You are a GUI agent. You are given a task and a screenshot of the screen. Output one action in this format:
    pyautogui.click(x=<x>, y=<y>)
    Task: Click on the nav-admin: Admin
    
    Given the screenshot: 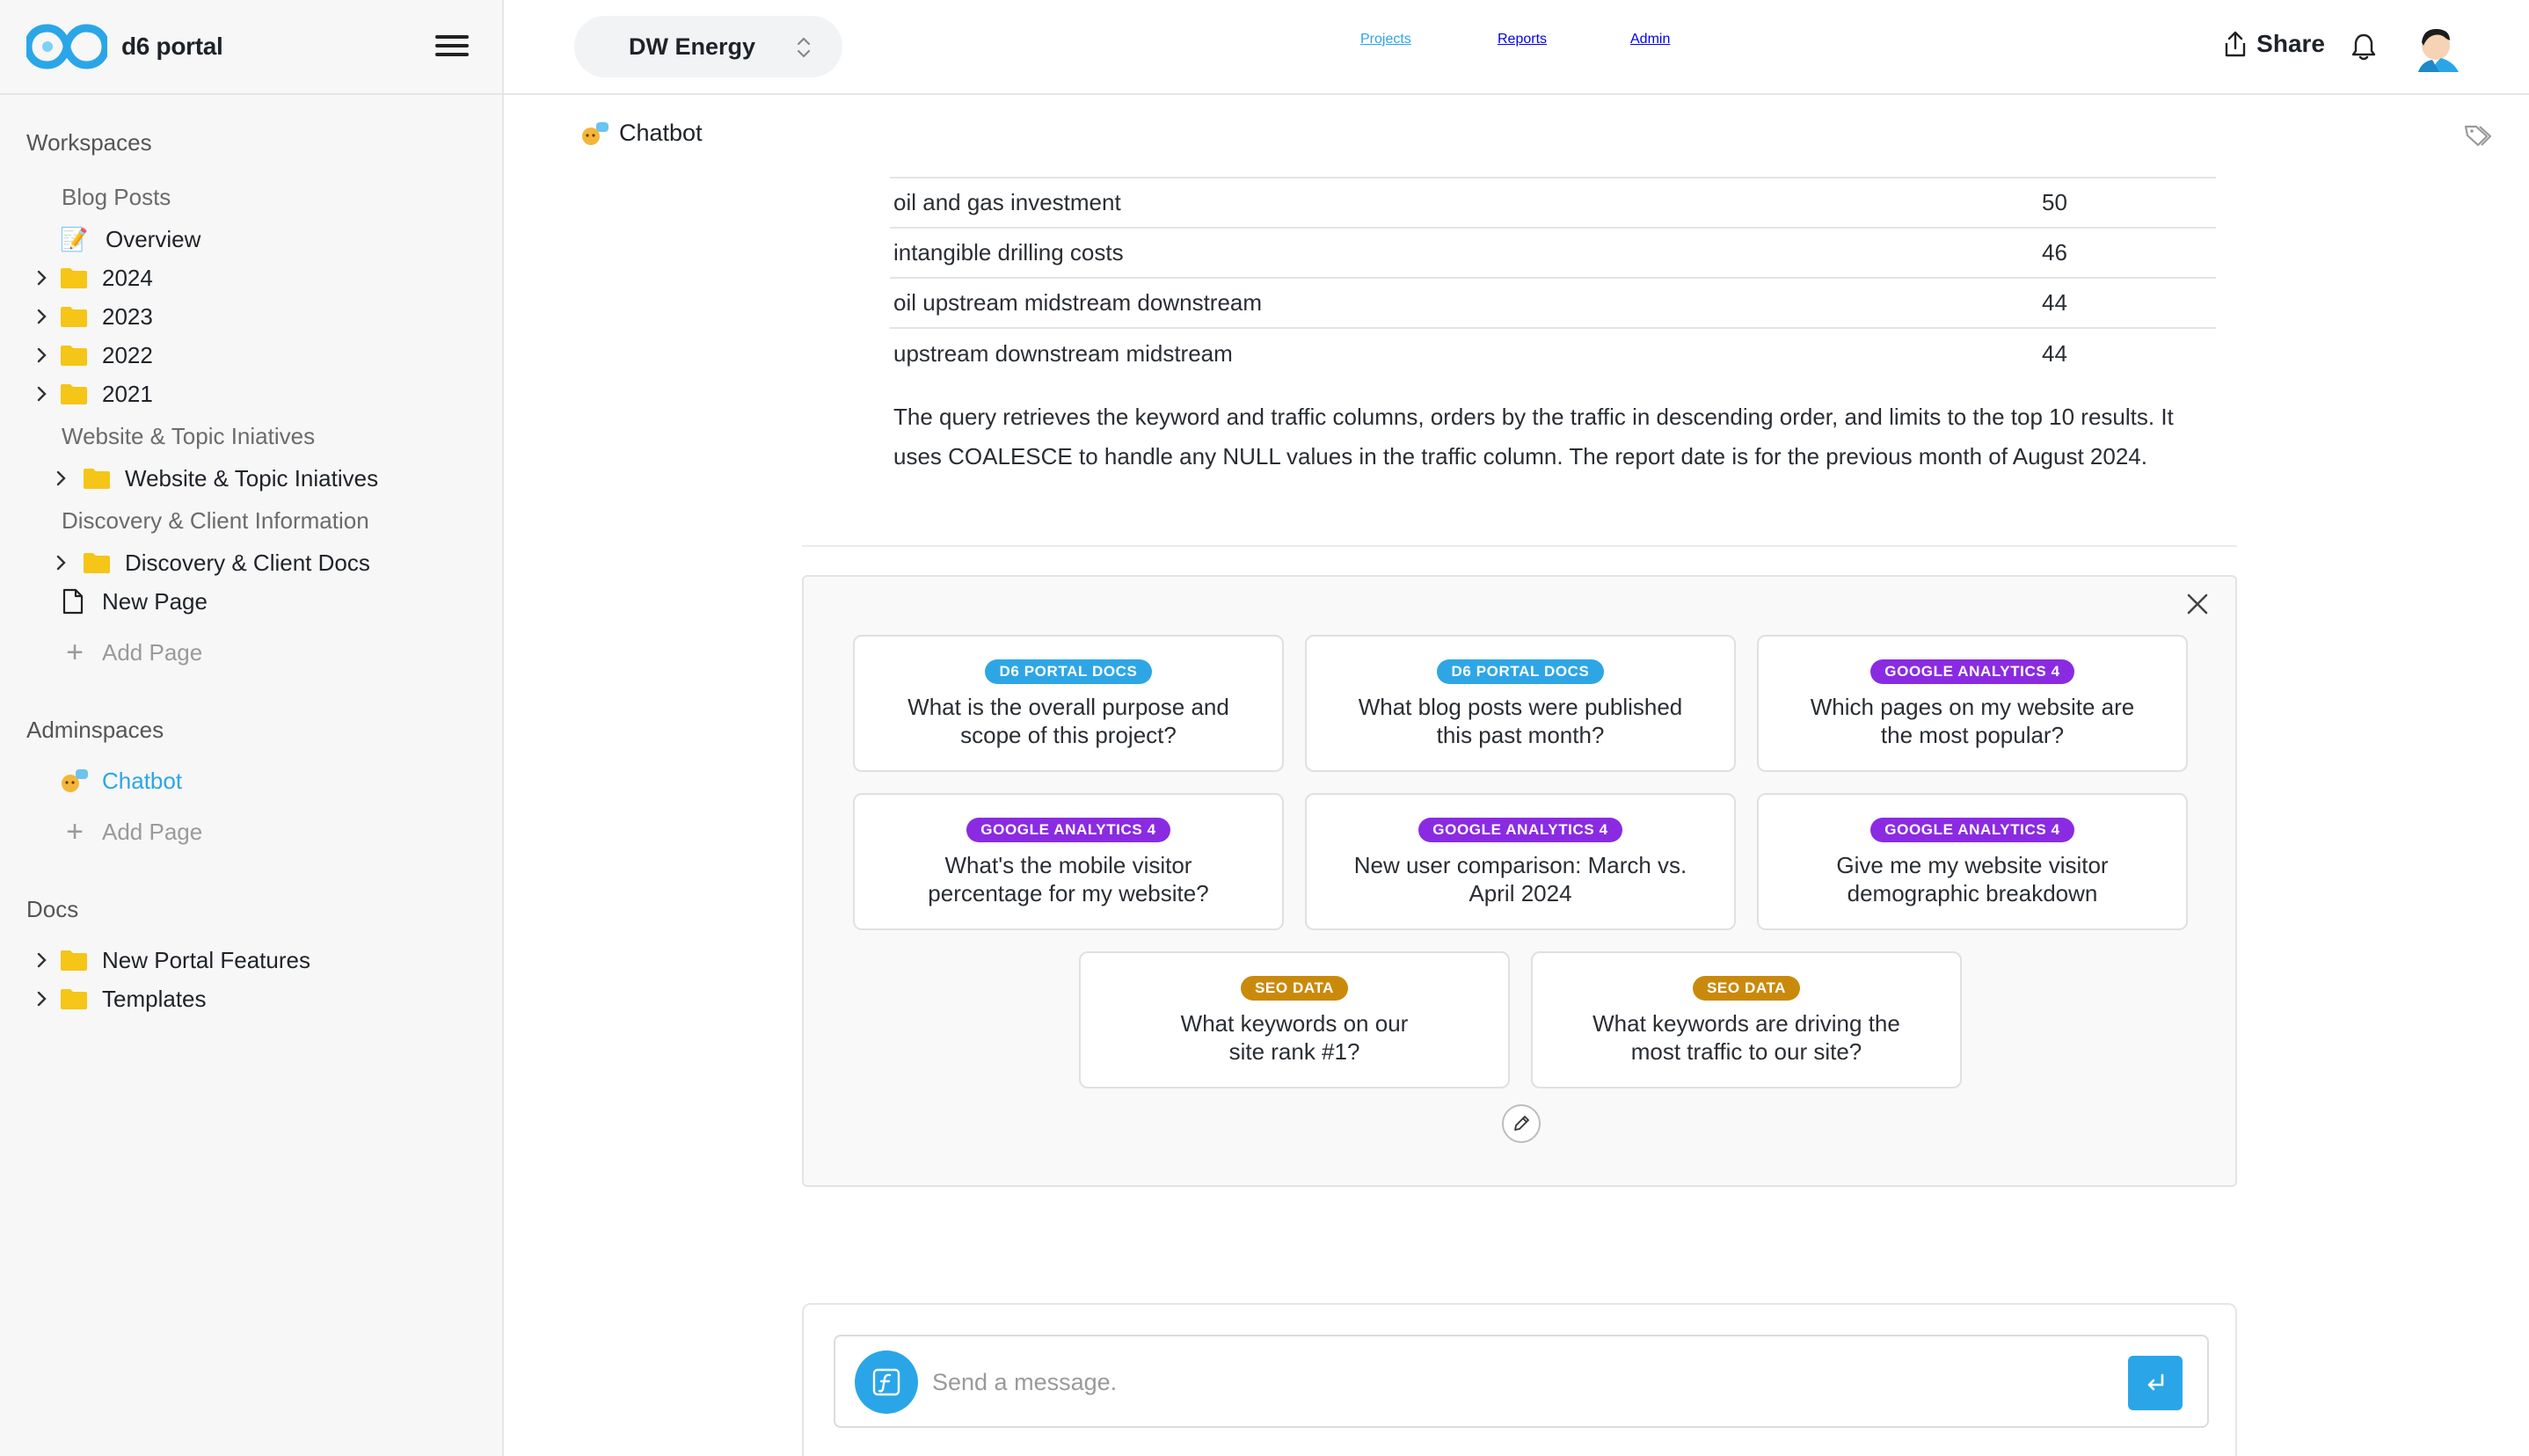 What is the action you would take?
    pyautogui.click(x=1650, y=39)
    